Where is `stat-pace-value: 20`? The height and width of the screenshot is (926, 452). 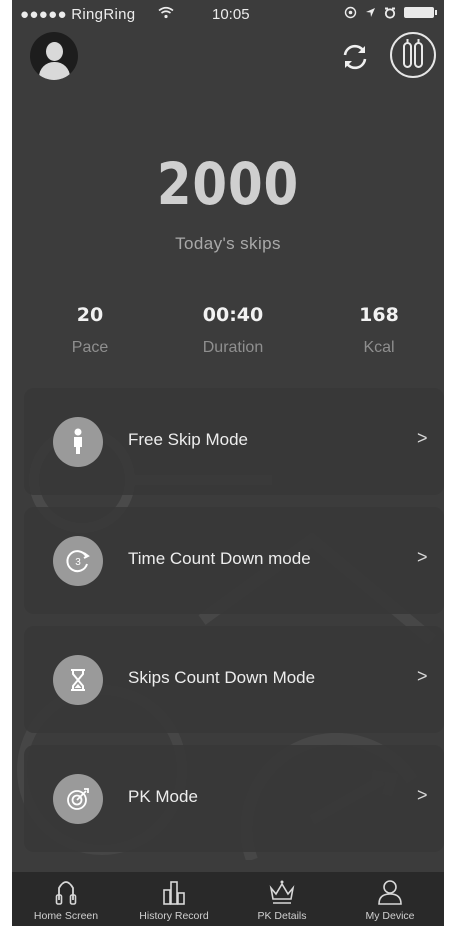
stat-pace-value: 20 is located at coordinates (90, 315).